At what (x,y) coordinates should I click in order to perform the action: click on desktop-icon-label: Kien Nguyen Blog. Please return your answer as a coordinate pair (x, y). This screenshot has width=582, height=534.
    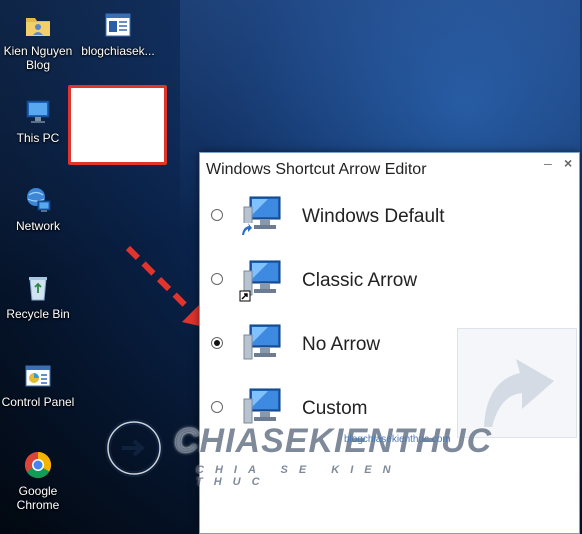
    Looking at the image, I should click on (38, 58).